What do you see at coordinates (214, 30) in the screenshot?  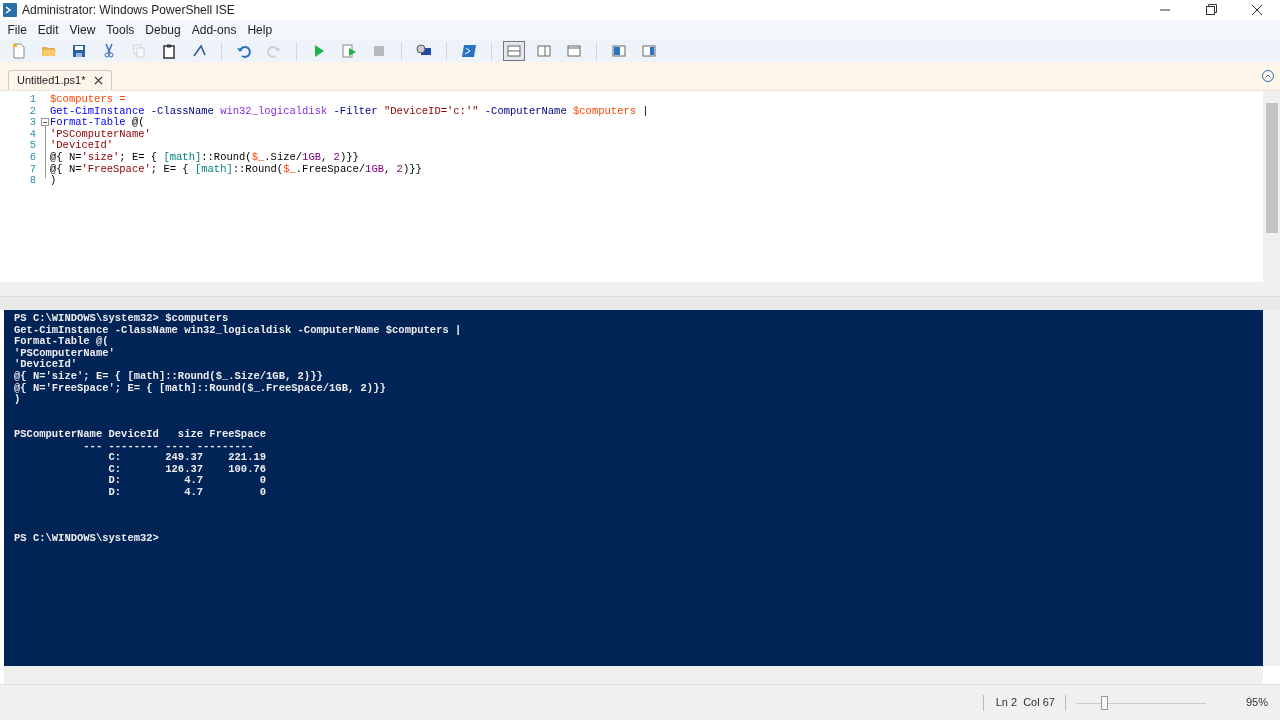 I see `menu-item: Add-ons` at bounding box center [214, 30].